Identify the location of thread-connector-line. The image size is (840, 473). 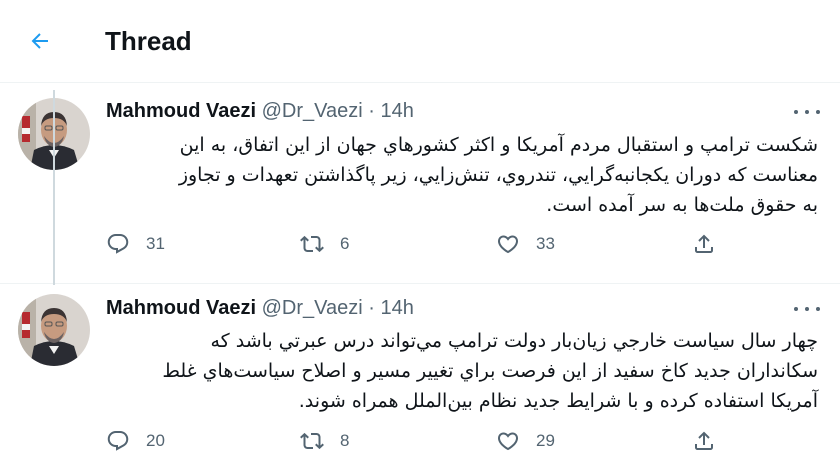
(54, 187).